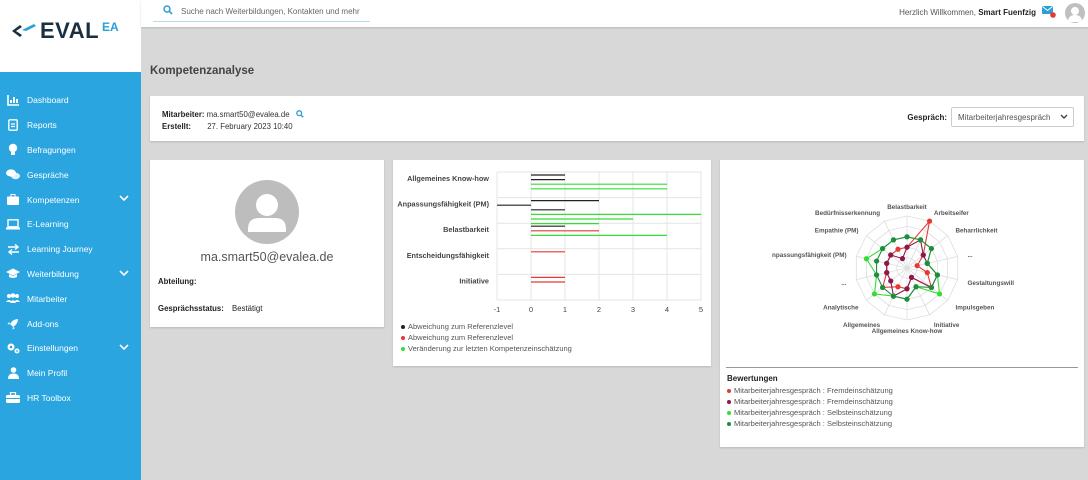 The height and width of the screenshot is (480, 1088). What do you see at coordinates (47, 373) in the screenshot?
I see `sidebar-item-label: Mein Profil` at bounding box center [47, 373].